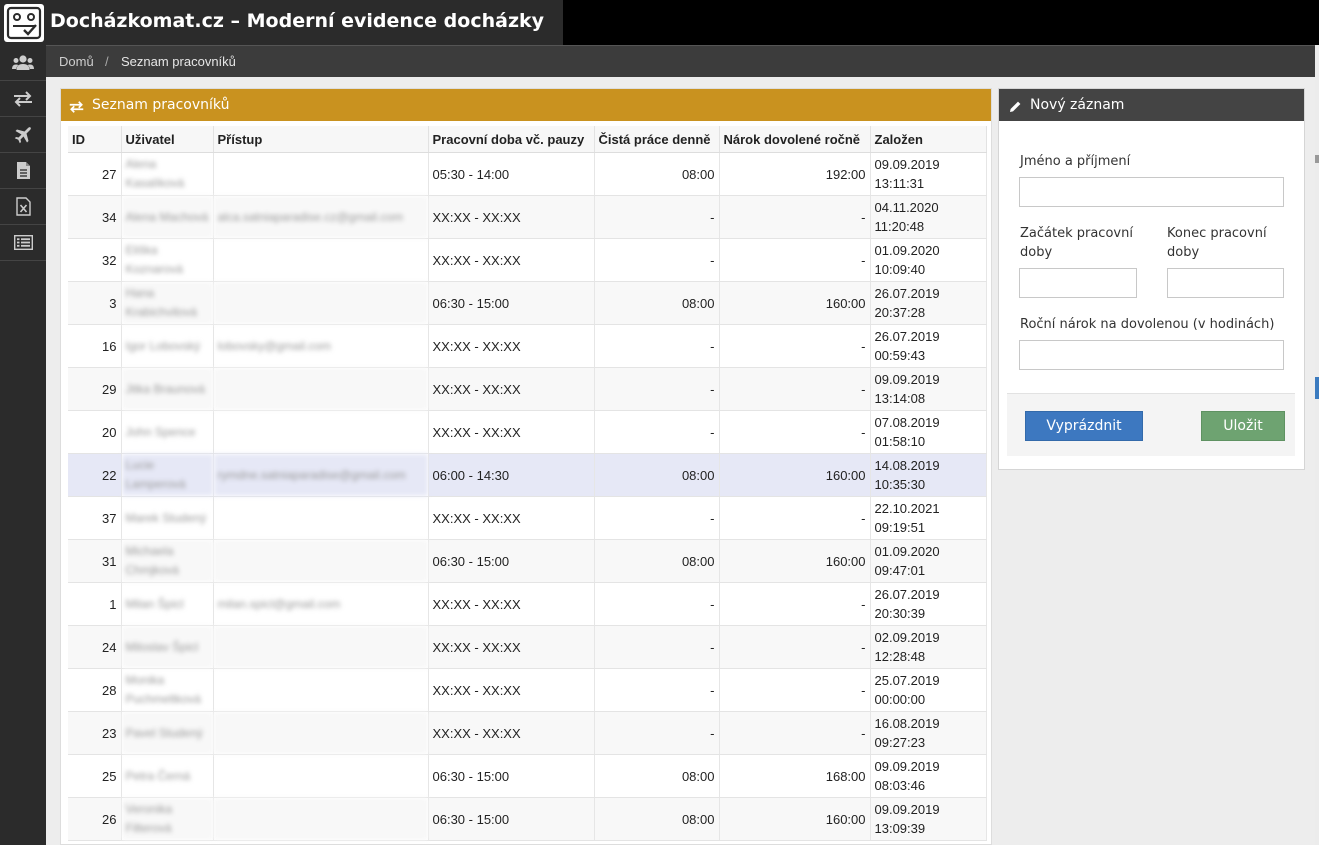  I want to click on column-header-working-hours: Pracovní doba vč. pauzy, so click(511, 139).